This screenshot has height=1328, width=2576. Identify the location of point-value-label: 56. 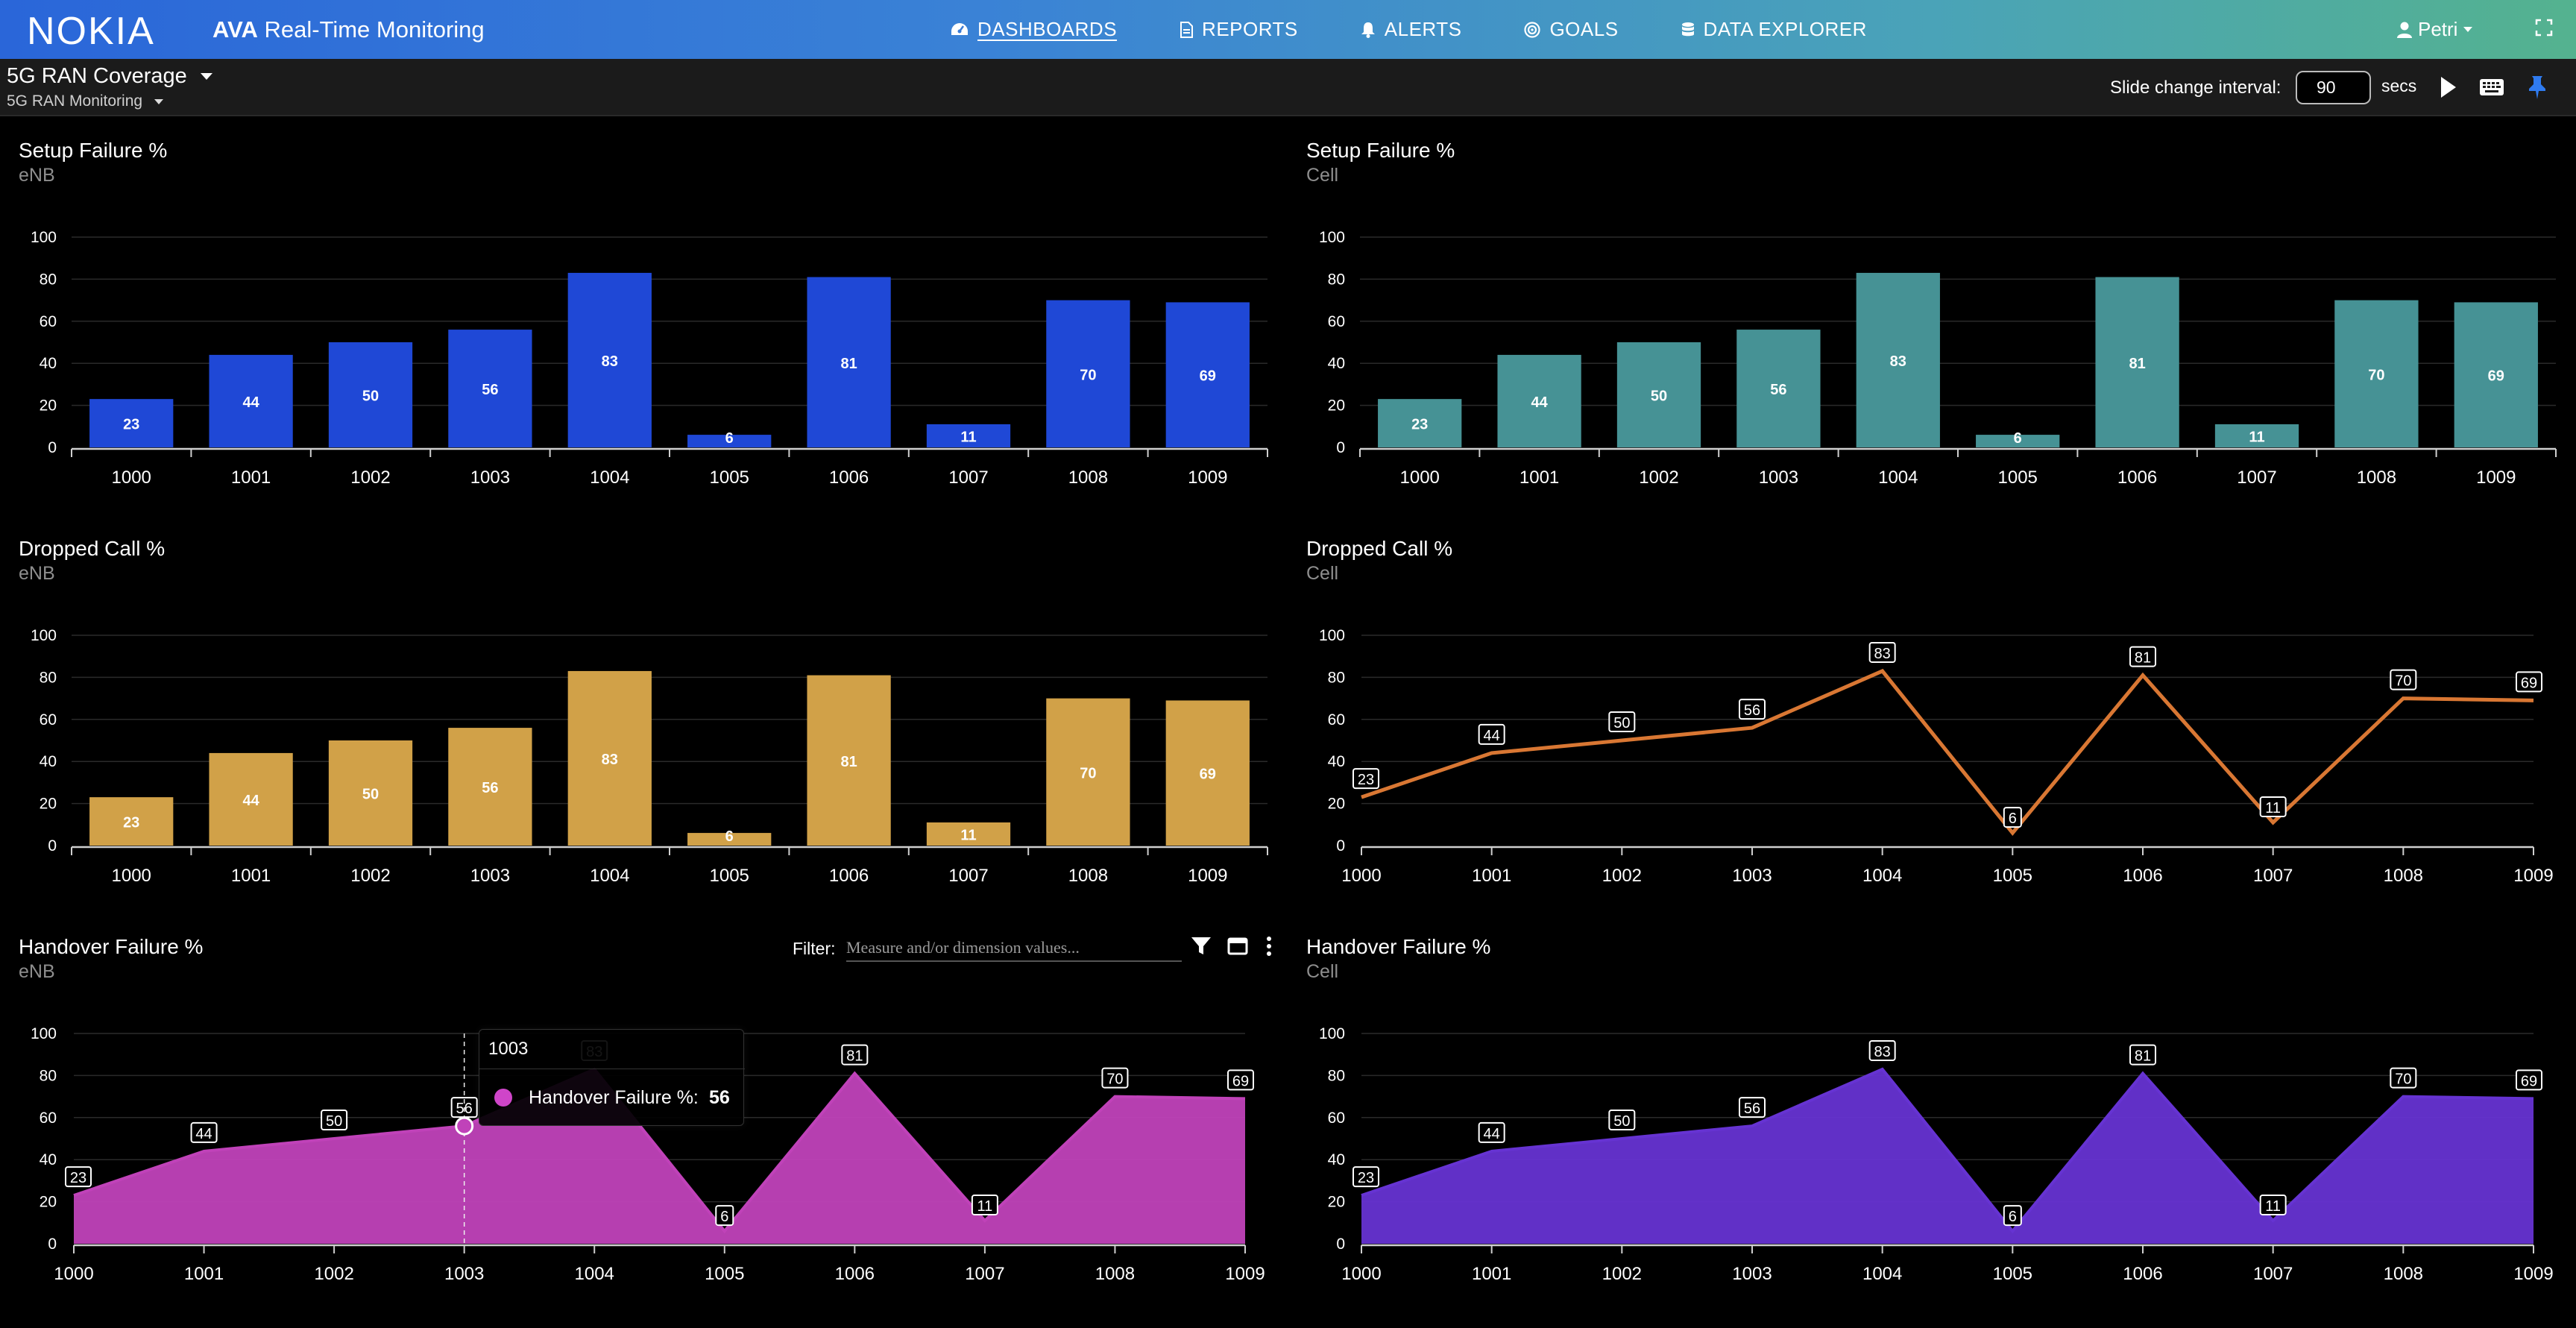
(1752, 1109).